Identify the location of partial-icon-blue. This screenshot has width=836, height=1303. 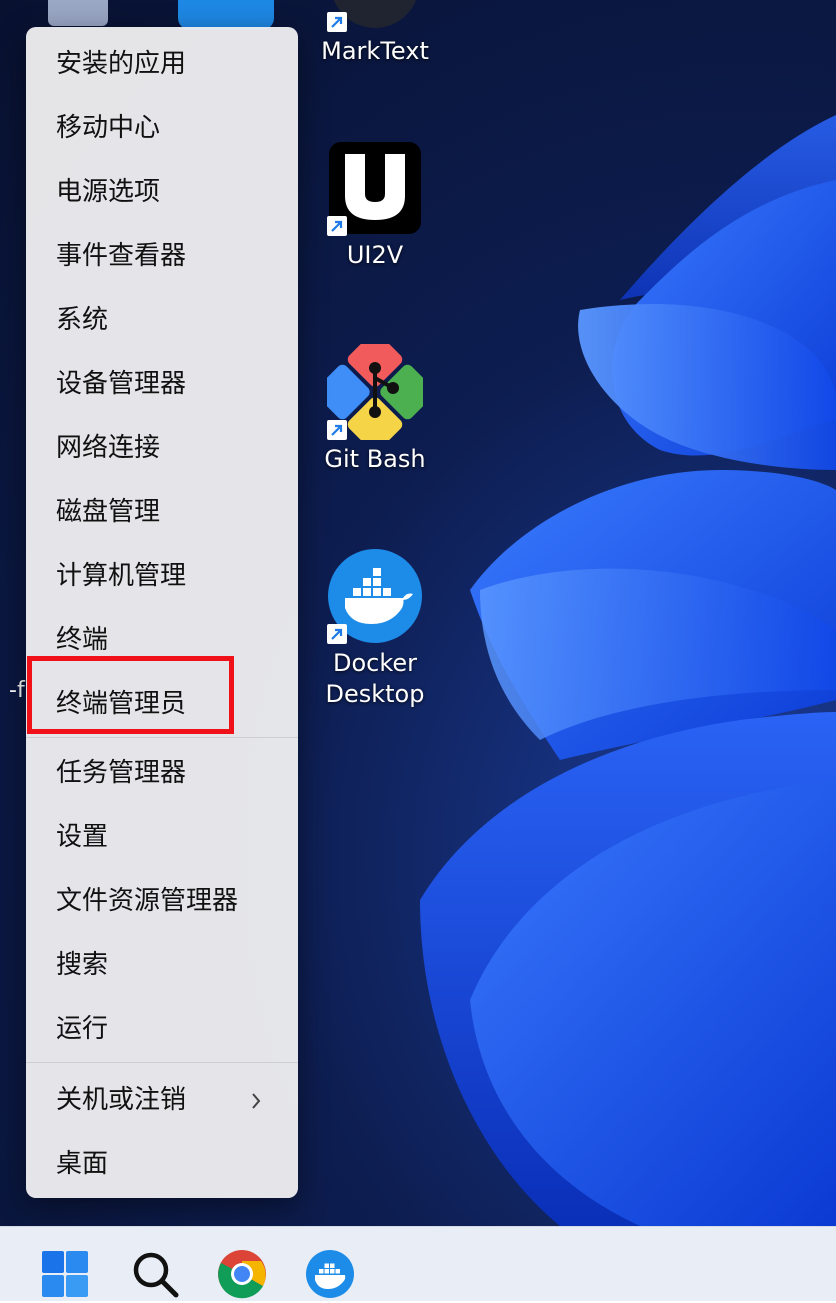
(226, 15).